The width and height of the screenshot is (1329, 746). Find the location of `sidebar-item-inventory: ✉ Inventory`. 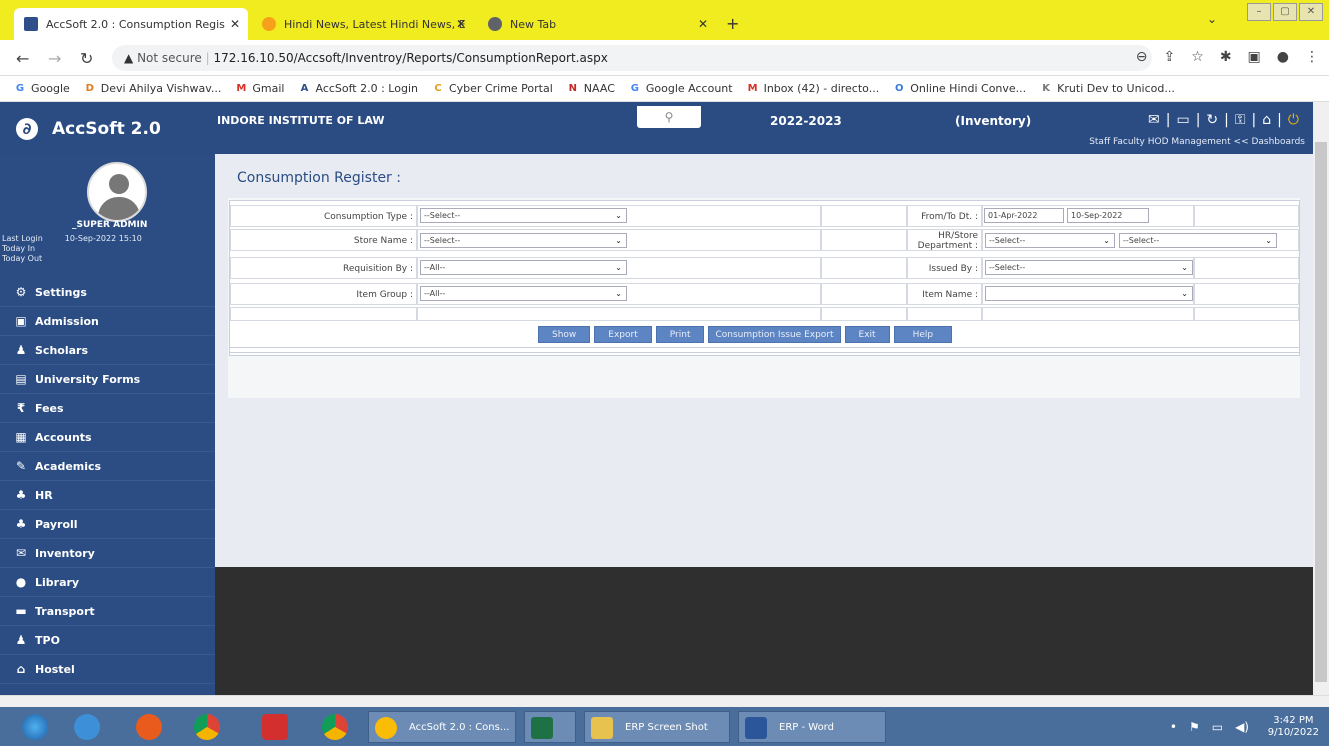

sidebar-item-inventory: ✉ Inventory is located at coordinates (107, 553).